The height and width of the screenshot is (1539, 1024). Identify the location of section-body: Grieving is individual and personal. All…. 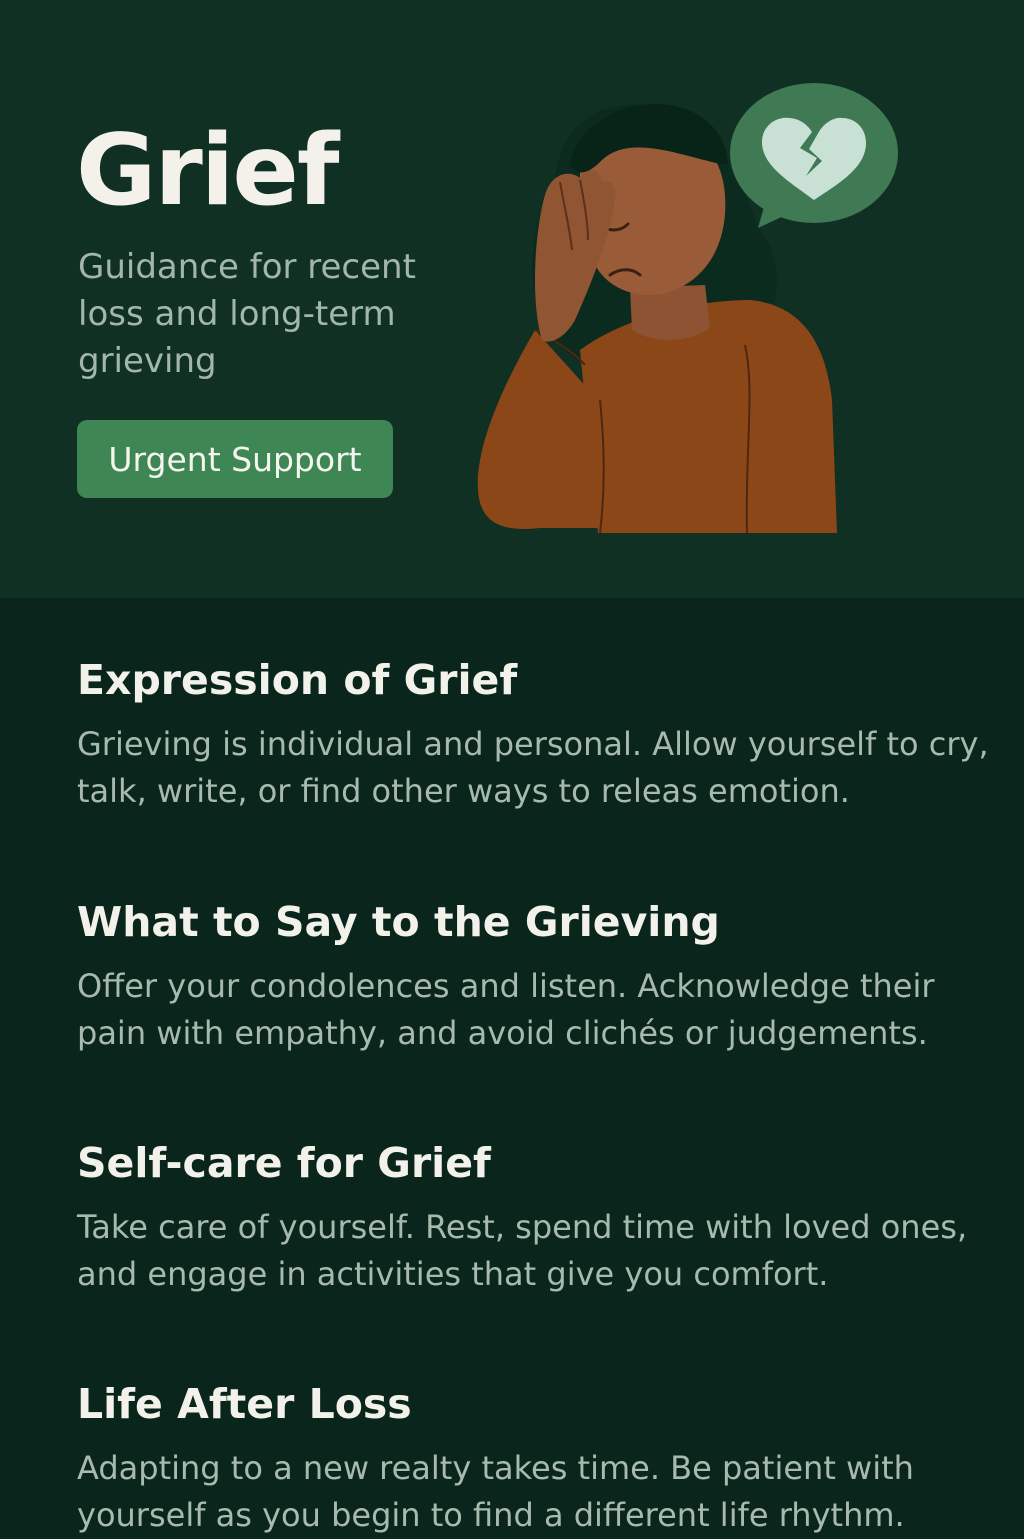
(533, 768).